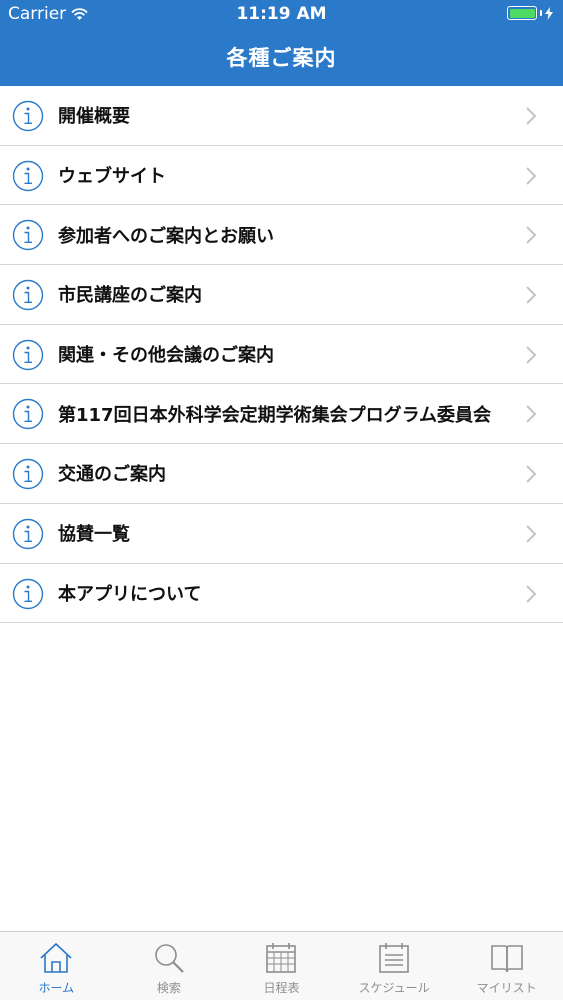 This screenshot has width=563, height=1000. Describe the element at coordinates (394, 958) in the screenshot. I see `schedule-icon` at that location.